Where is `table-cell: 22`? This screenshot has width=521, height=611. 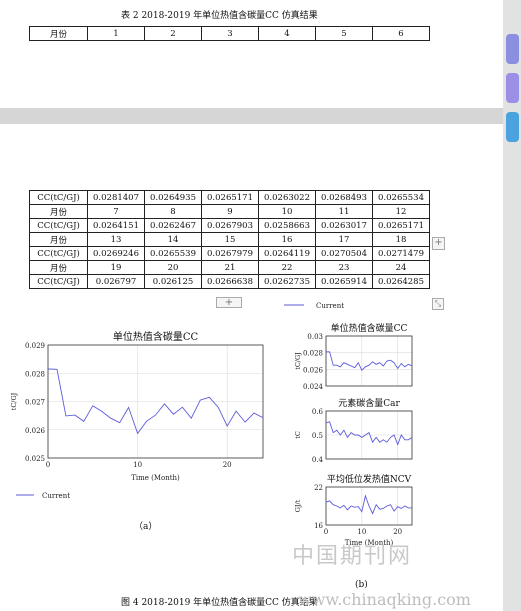 table-cell: 22 is located at coordinates (287, 267).